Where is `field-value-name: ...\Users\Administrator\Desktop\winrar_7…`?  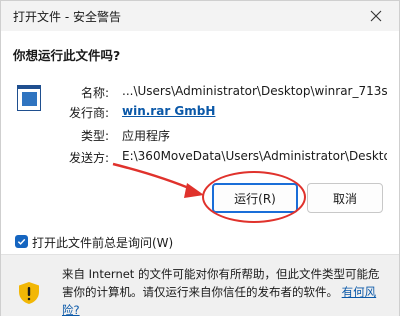 field-value-name: ...\Users\Administrator\Desktop\winrar_7… is located at coordinates (254, 91).